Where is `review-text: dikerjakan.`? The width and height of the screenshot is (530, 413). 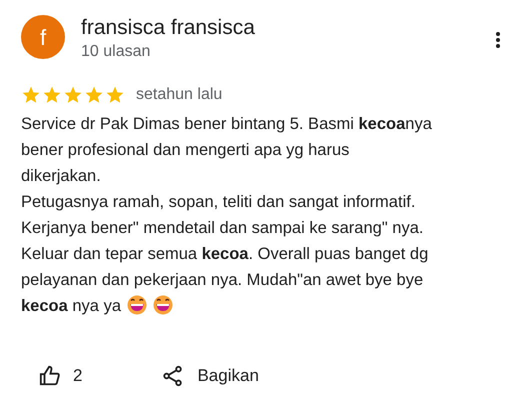
review-text: dikerjakan. is located at coordinates (61, 176).